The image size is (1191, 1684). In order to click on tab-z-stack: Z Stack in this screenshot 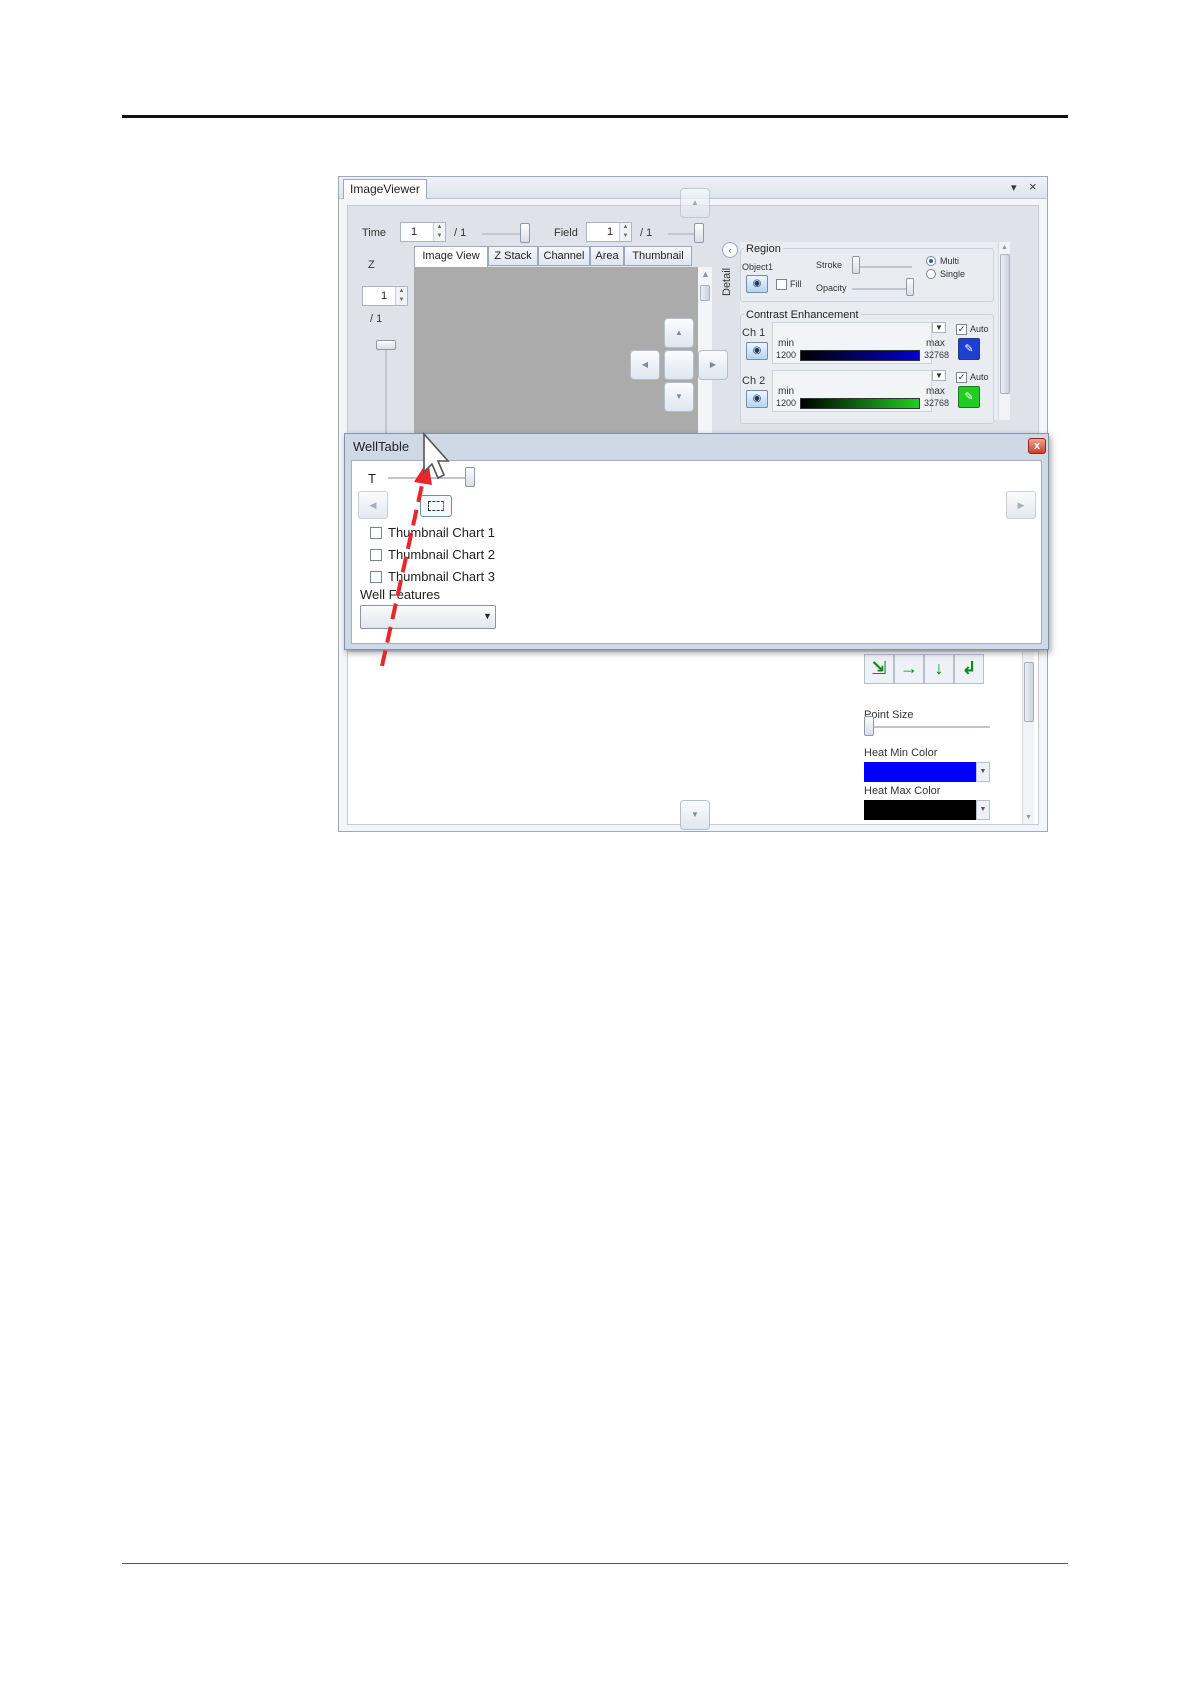, I will do `click(513, 256)`.